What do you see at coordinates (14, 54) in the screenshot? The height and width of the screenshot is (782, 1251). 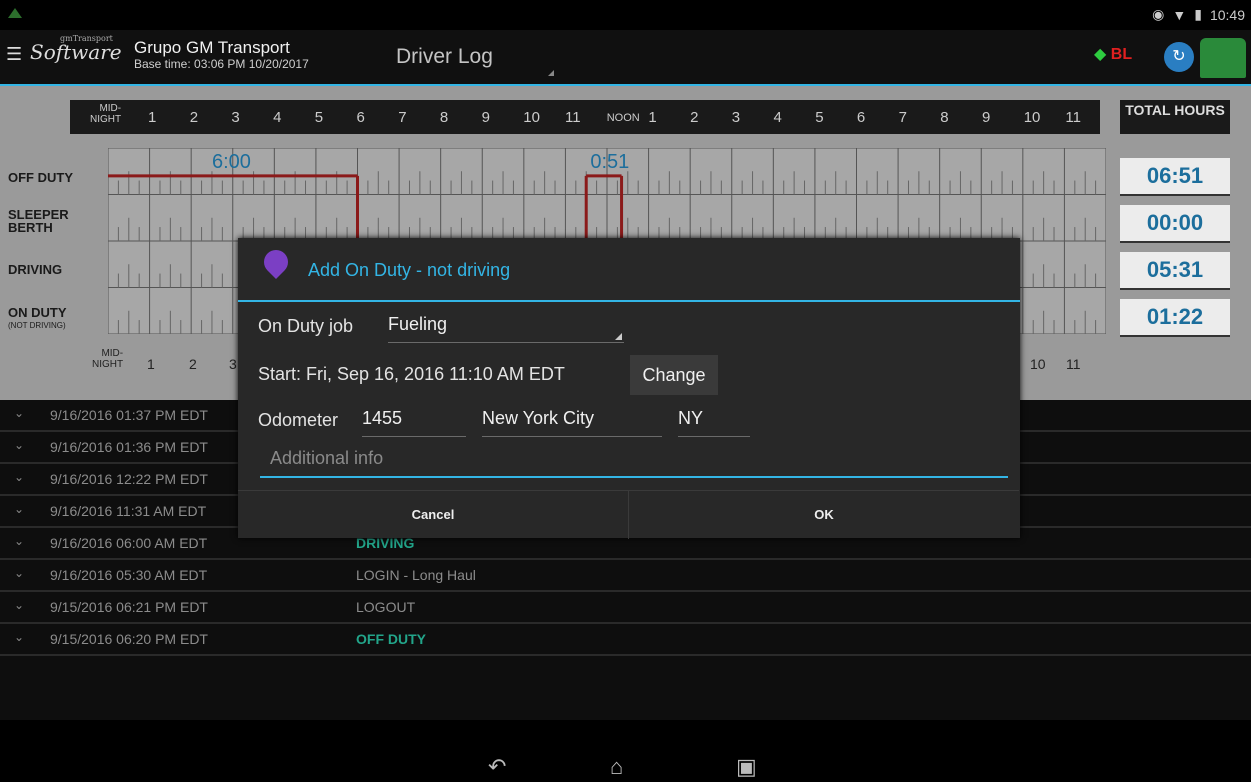 I see `menu-icon: ☰` at bounding box center [14, 54].